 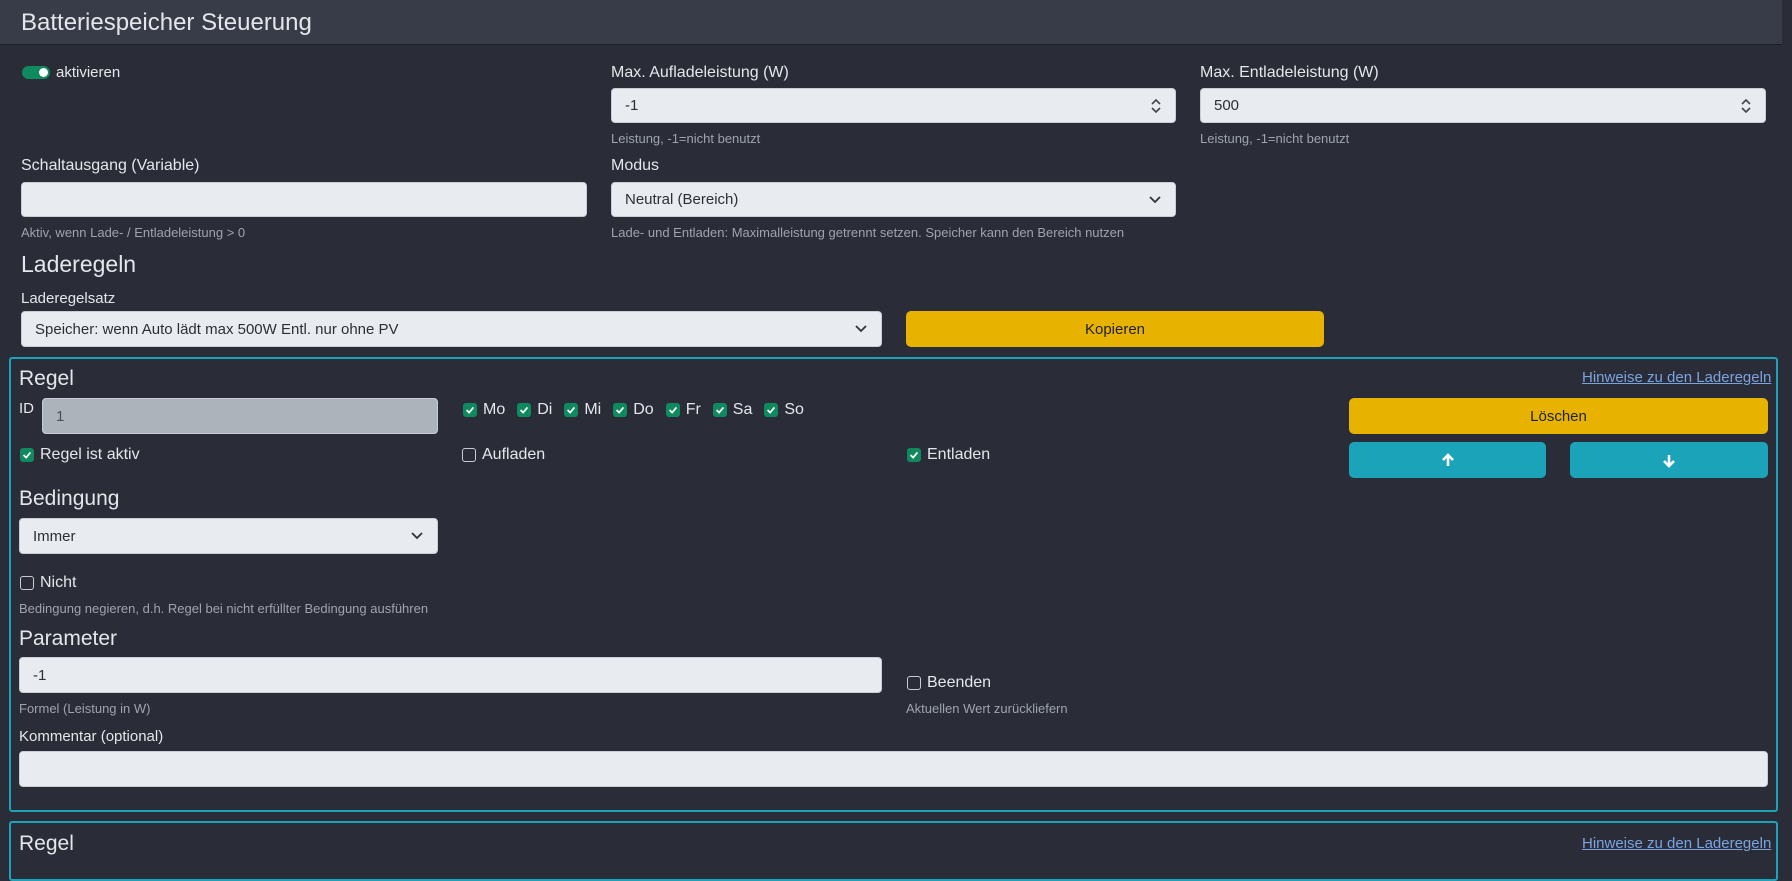 What do you see at coordinates (40, 675) in the screenshot?
I see `parameter-value: -1` at bounding box center [40, 675].